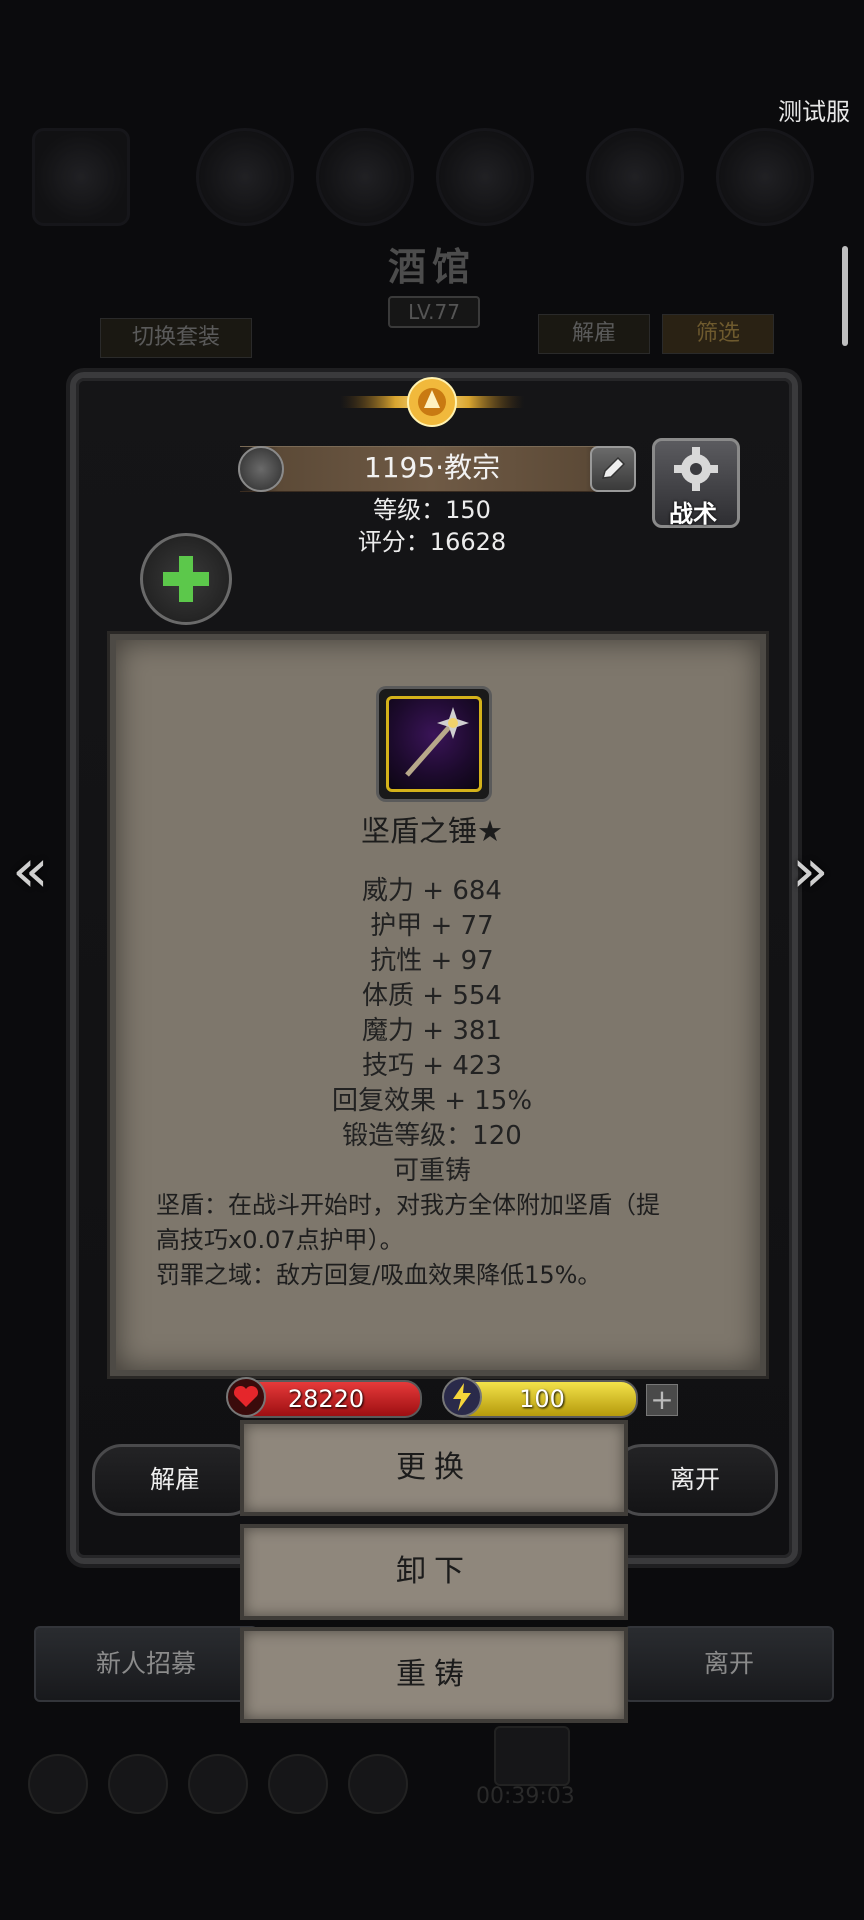  Describe the element at coordinates (662, 1400) in the screenshot. I see `add-energy-button: +` at that location.